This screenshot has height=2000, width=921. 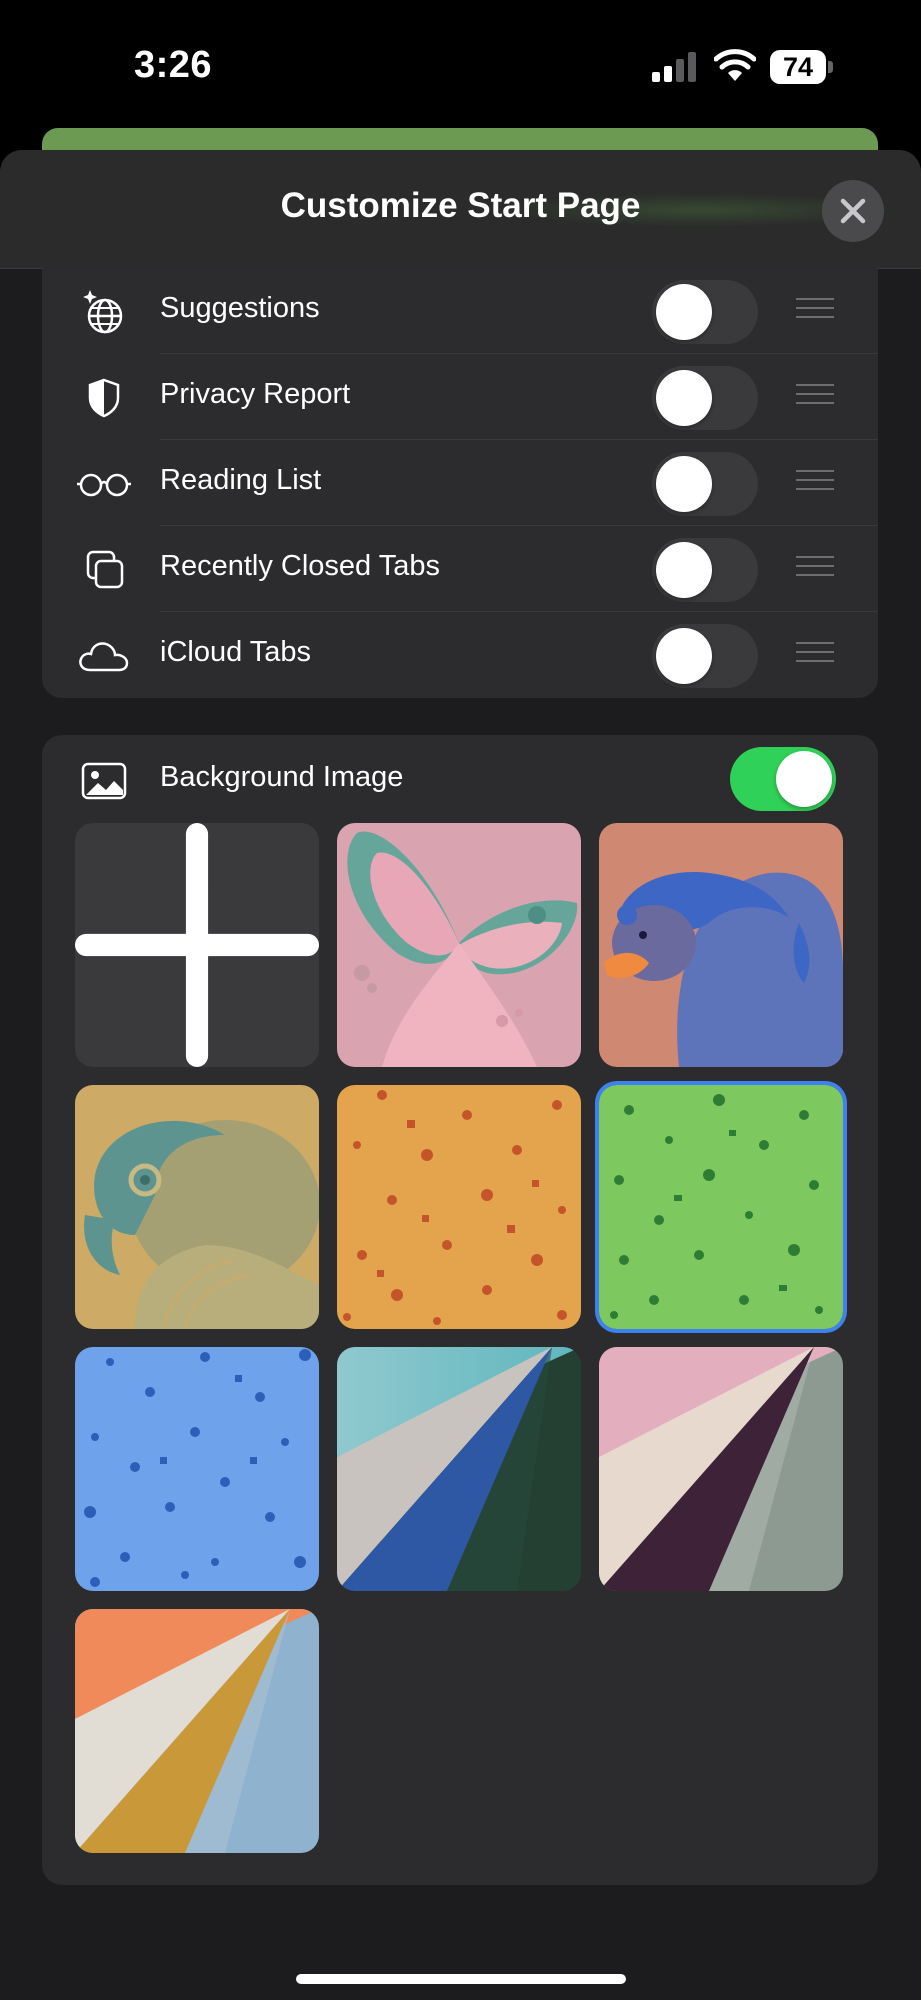 I want to click on photo-icon, so click(x=104, y=781).